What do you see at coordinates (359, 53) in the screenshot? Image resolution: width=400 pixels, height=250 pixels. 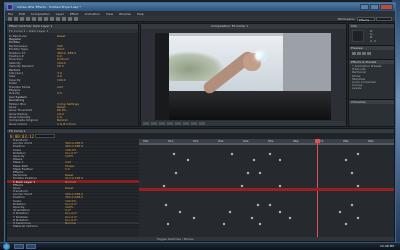 I see `play-icon` at bounding box center [359, 53].